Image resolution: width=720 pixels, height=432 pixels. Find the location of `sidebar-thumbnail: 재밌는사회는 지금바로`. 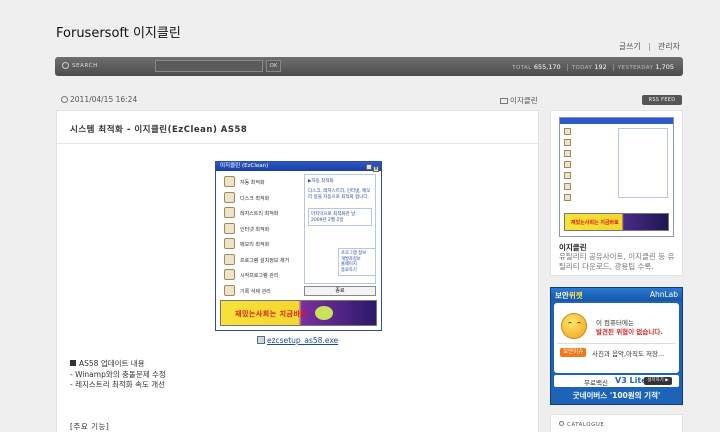

sidebar-thumbnail: 재밌는사회는 지금바로 is located at coordinates (616, 177).